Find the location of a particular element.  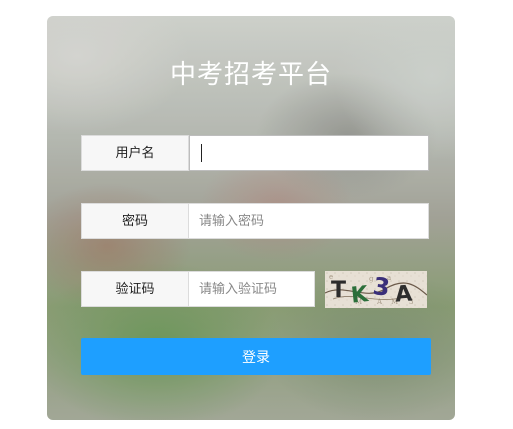

password-input is located at coordinates (309, 221).